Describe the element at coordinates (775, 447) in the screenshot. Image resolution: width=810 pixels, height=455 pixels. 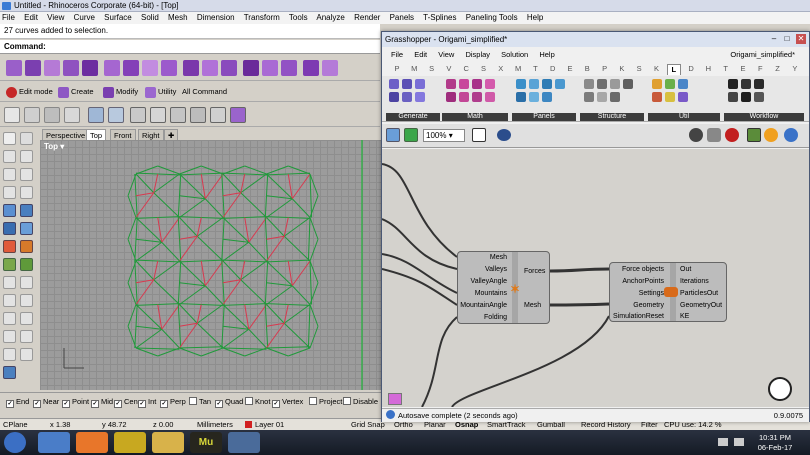
I see `tray-date: 06-Feb-17` at that location.